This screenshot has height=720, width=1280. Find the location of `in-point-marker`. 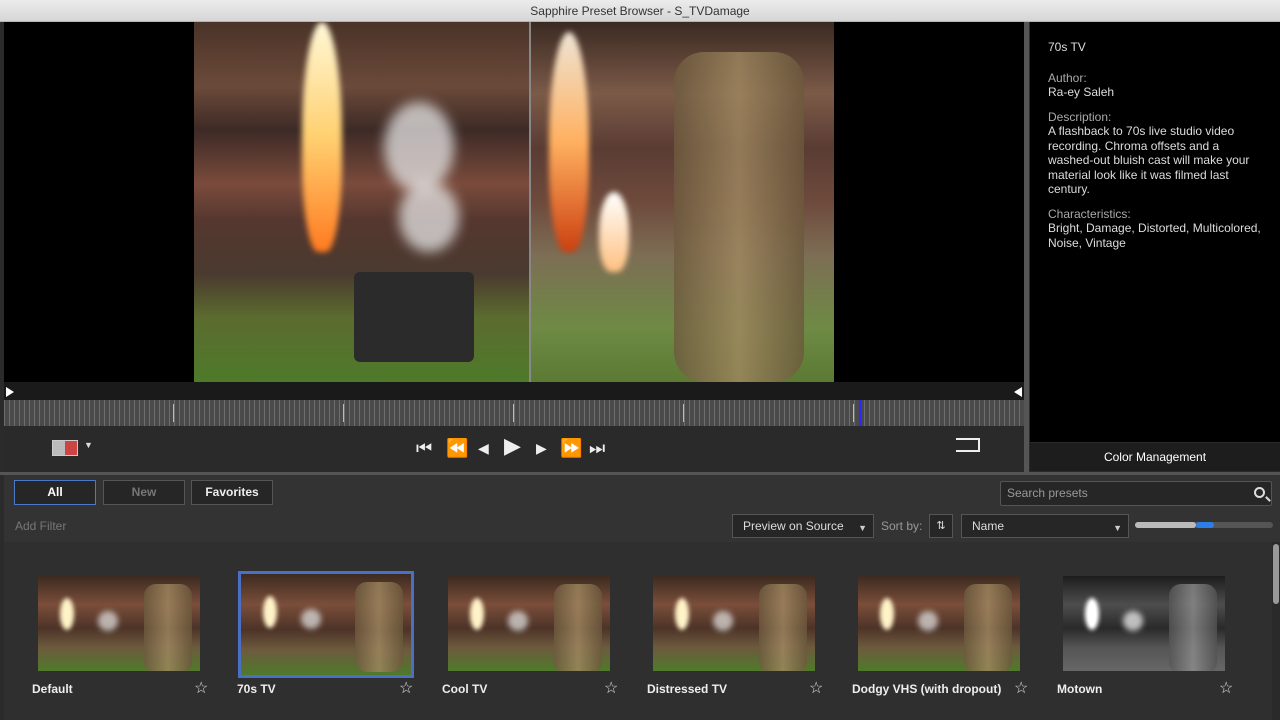

in-point-marker is located at coordinates (10, 392).